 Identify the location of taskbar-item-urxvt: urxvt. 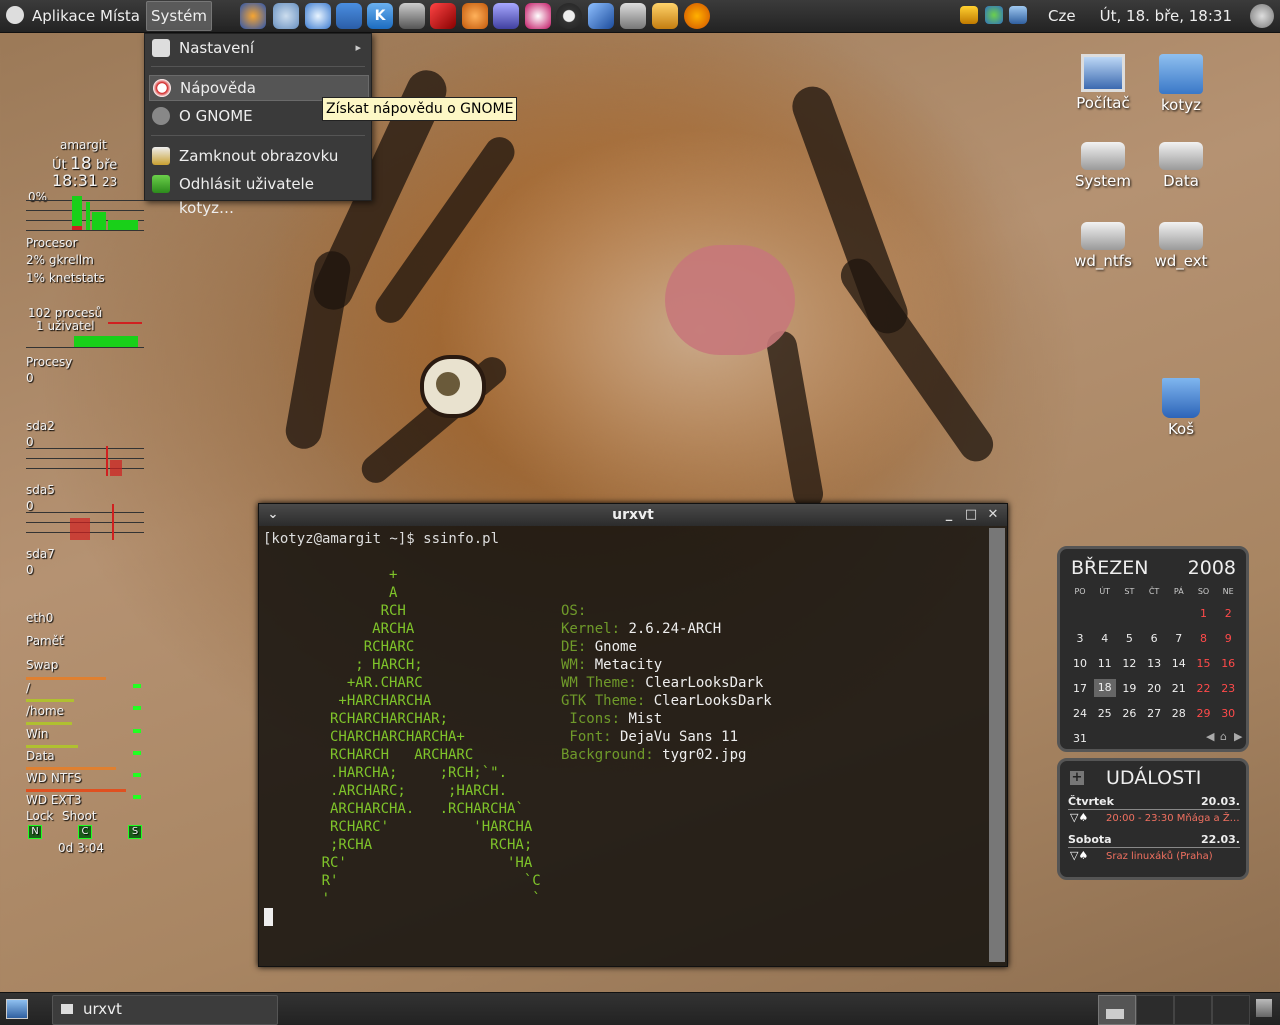
(165, 1010).